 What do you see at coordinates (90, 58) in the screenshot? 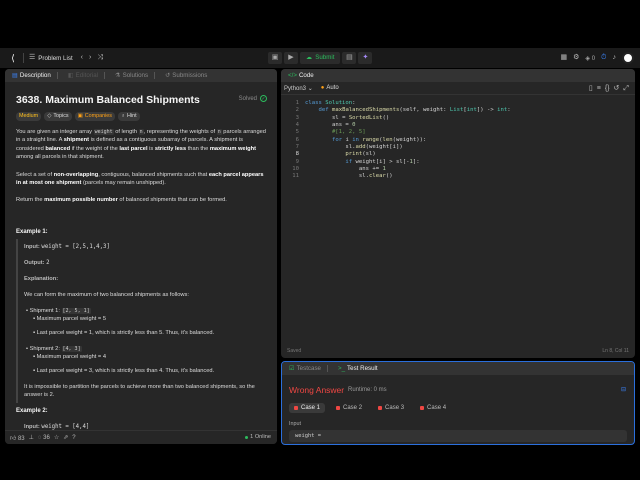
I see `next-problem-icon: ›` at bounding box center [90, 58].